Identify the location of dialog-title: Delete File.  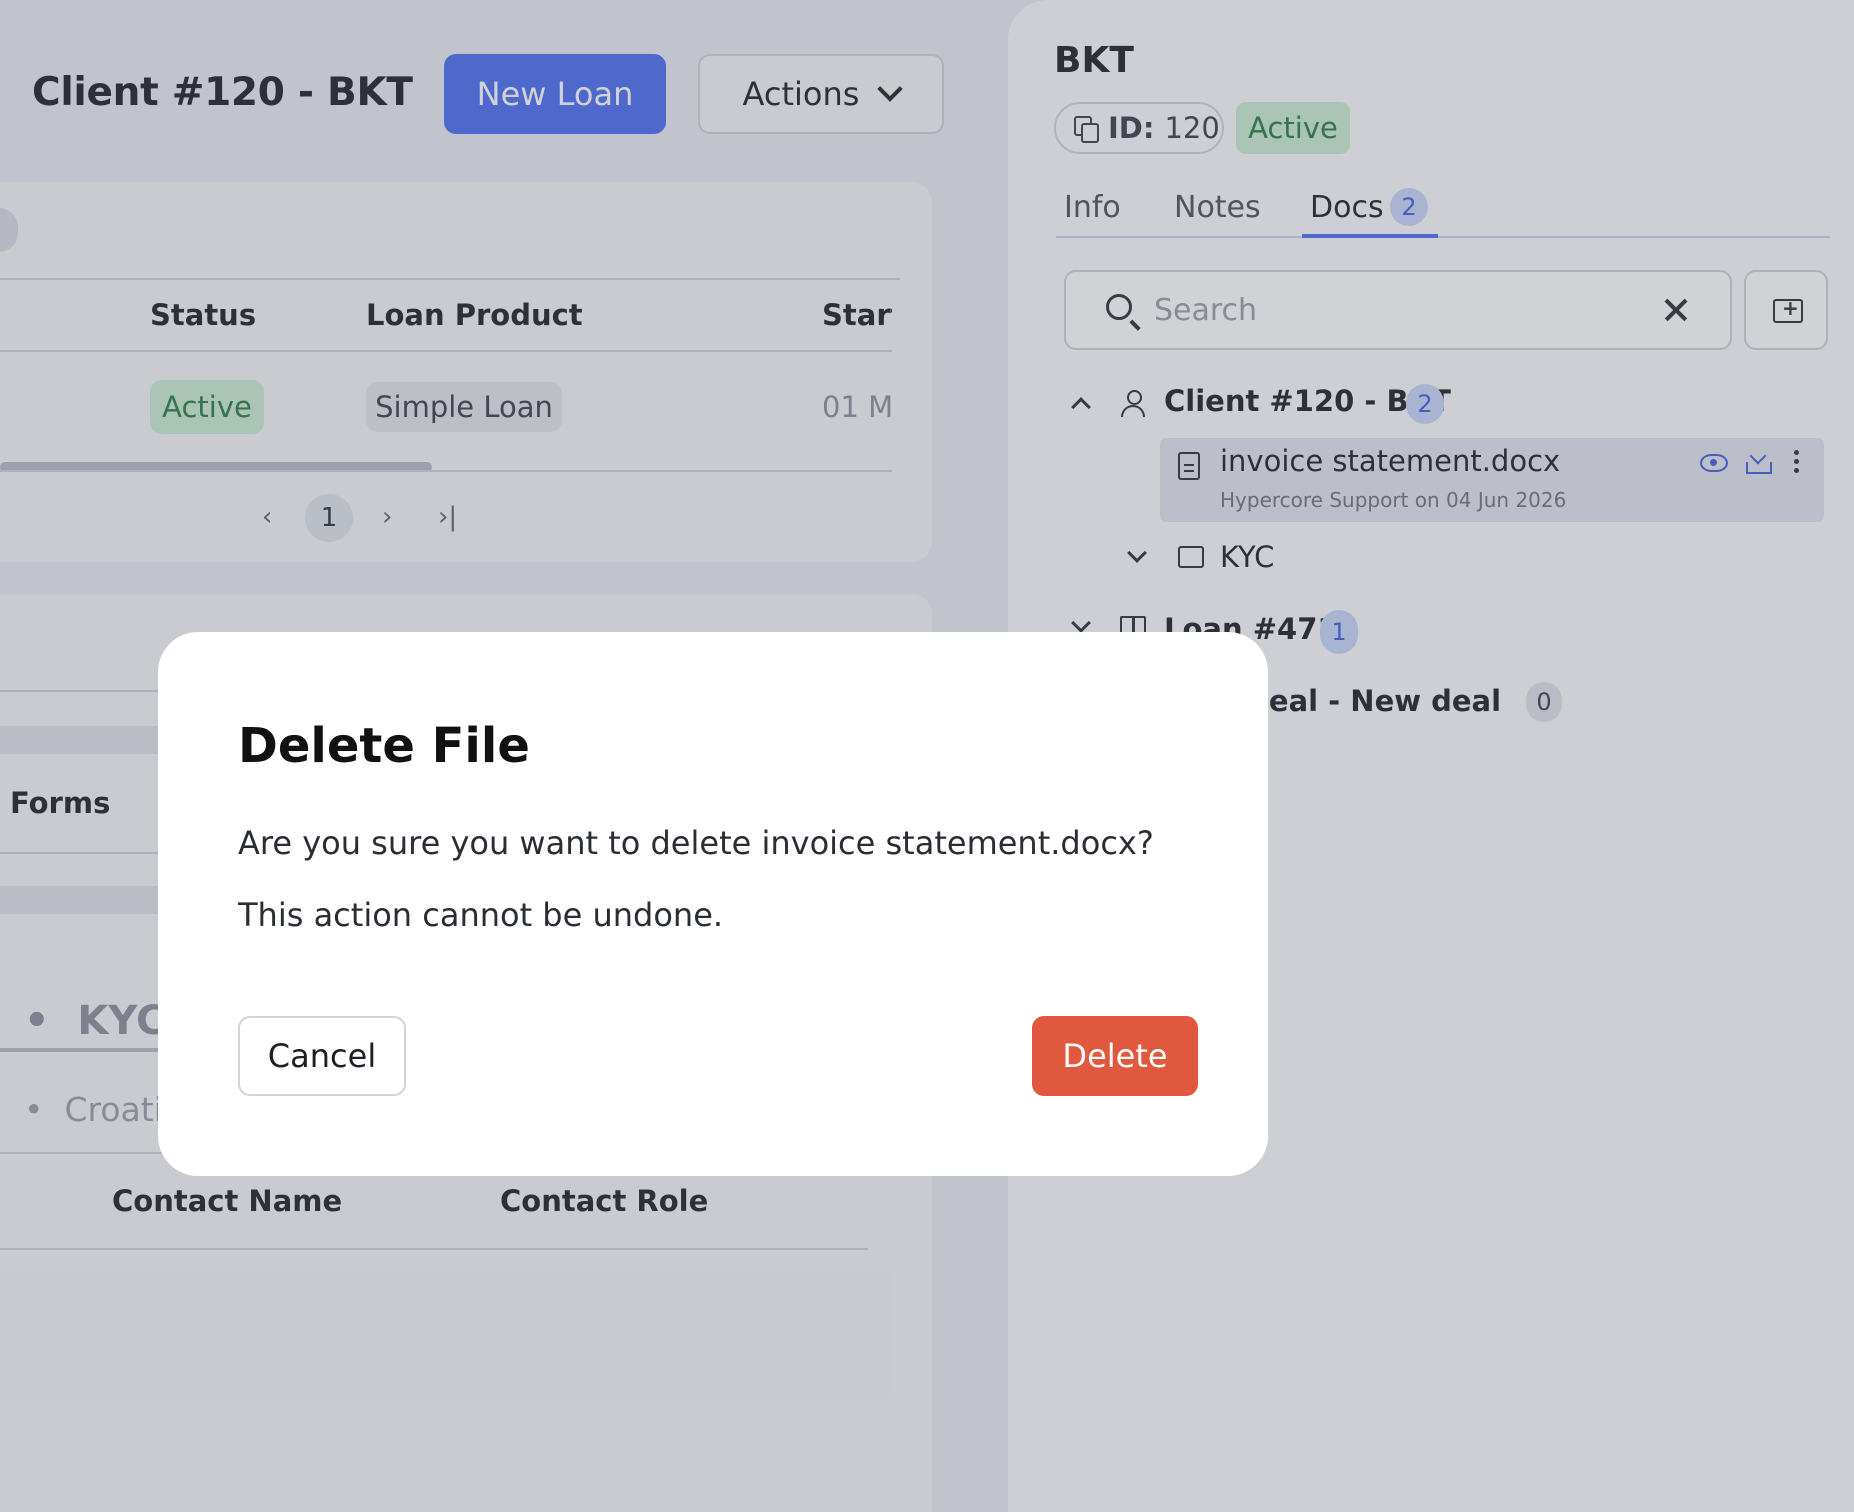
(384, 746).